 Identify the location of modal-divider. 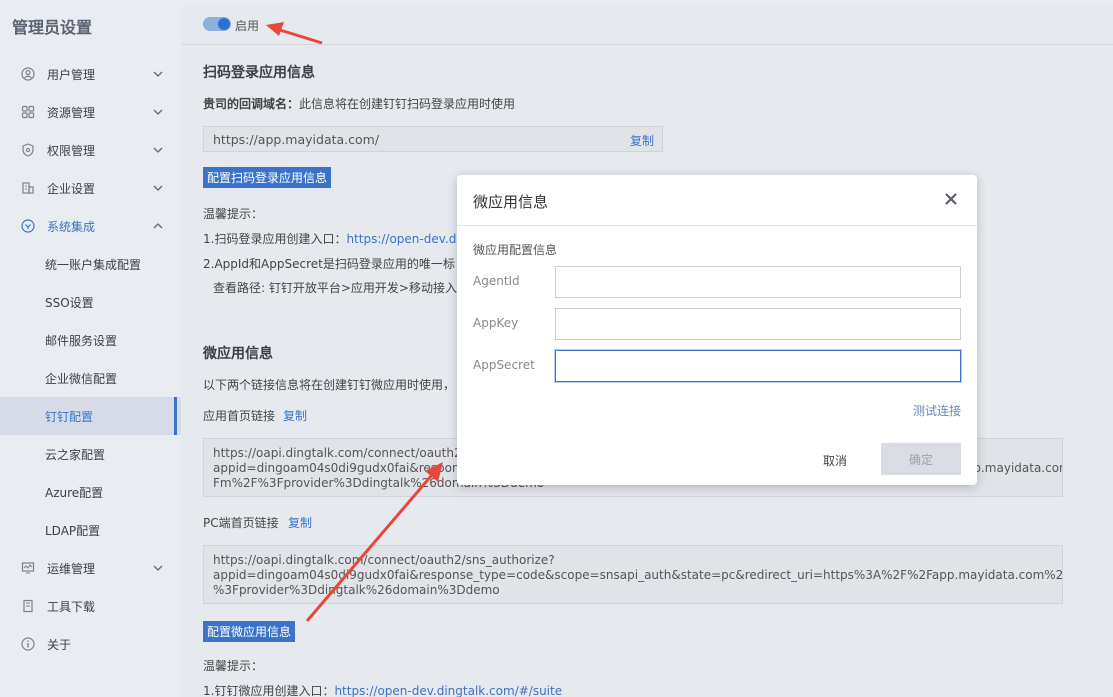
(717, 225).